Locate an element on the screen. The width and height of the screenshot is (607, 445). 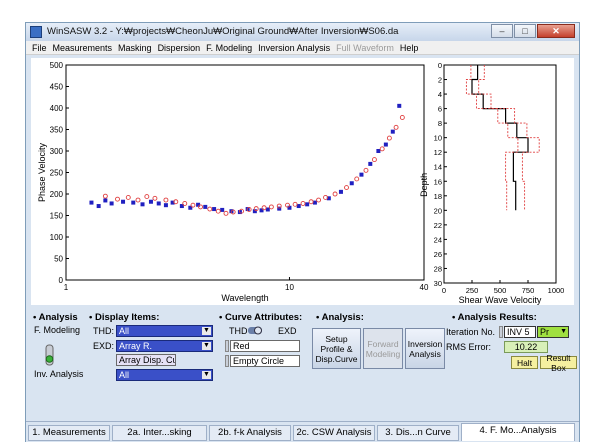
pr-select-value: Pr is located at coordinates (544, 332).